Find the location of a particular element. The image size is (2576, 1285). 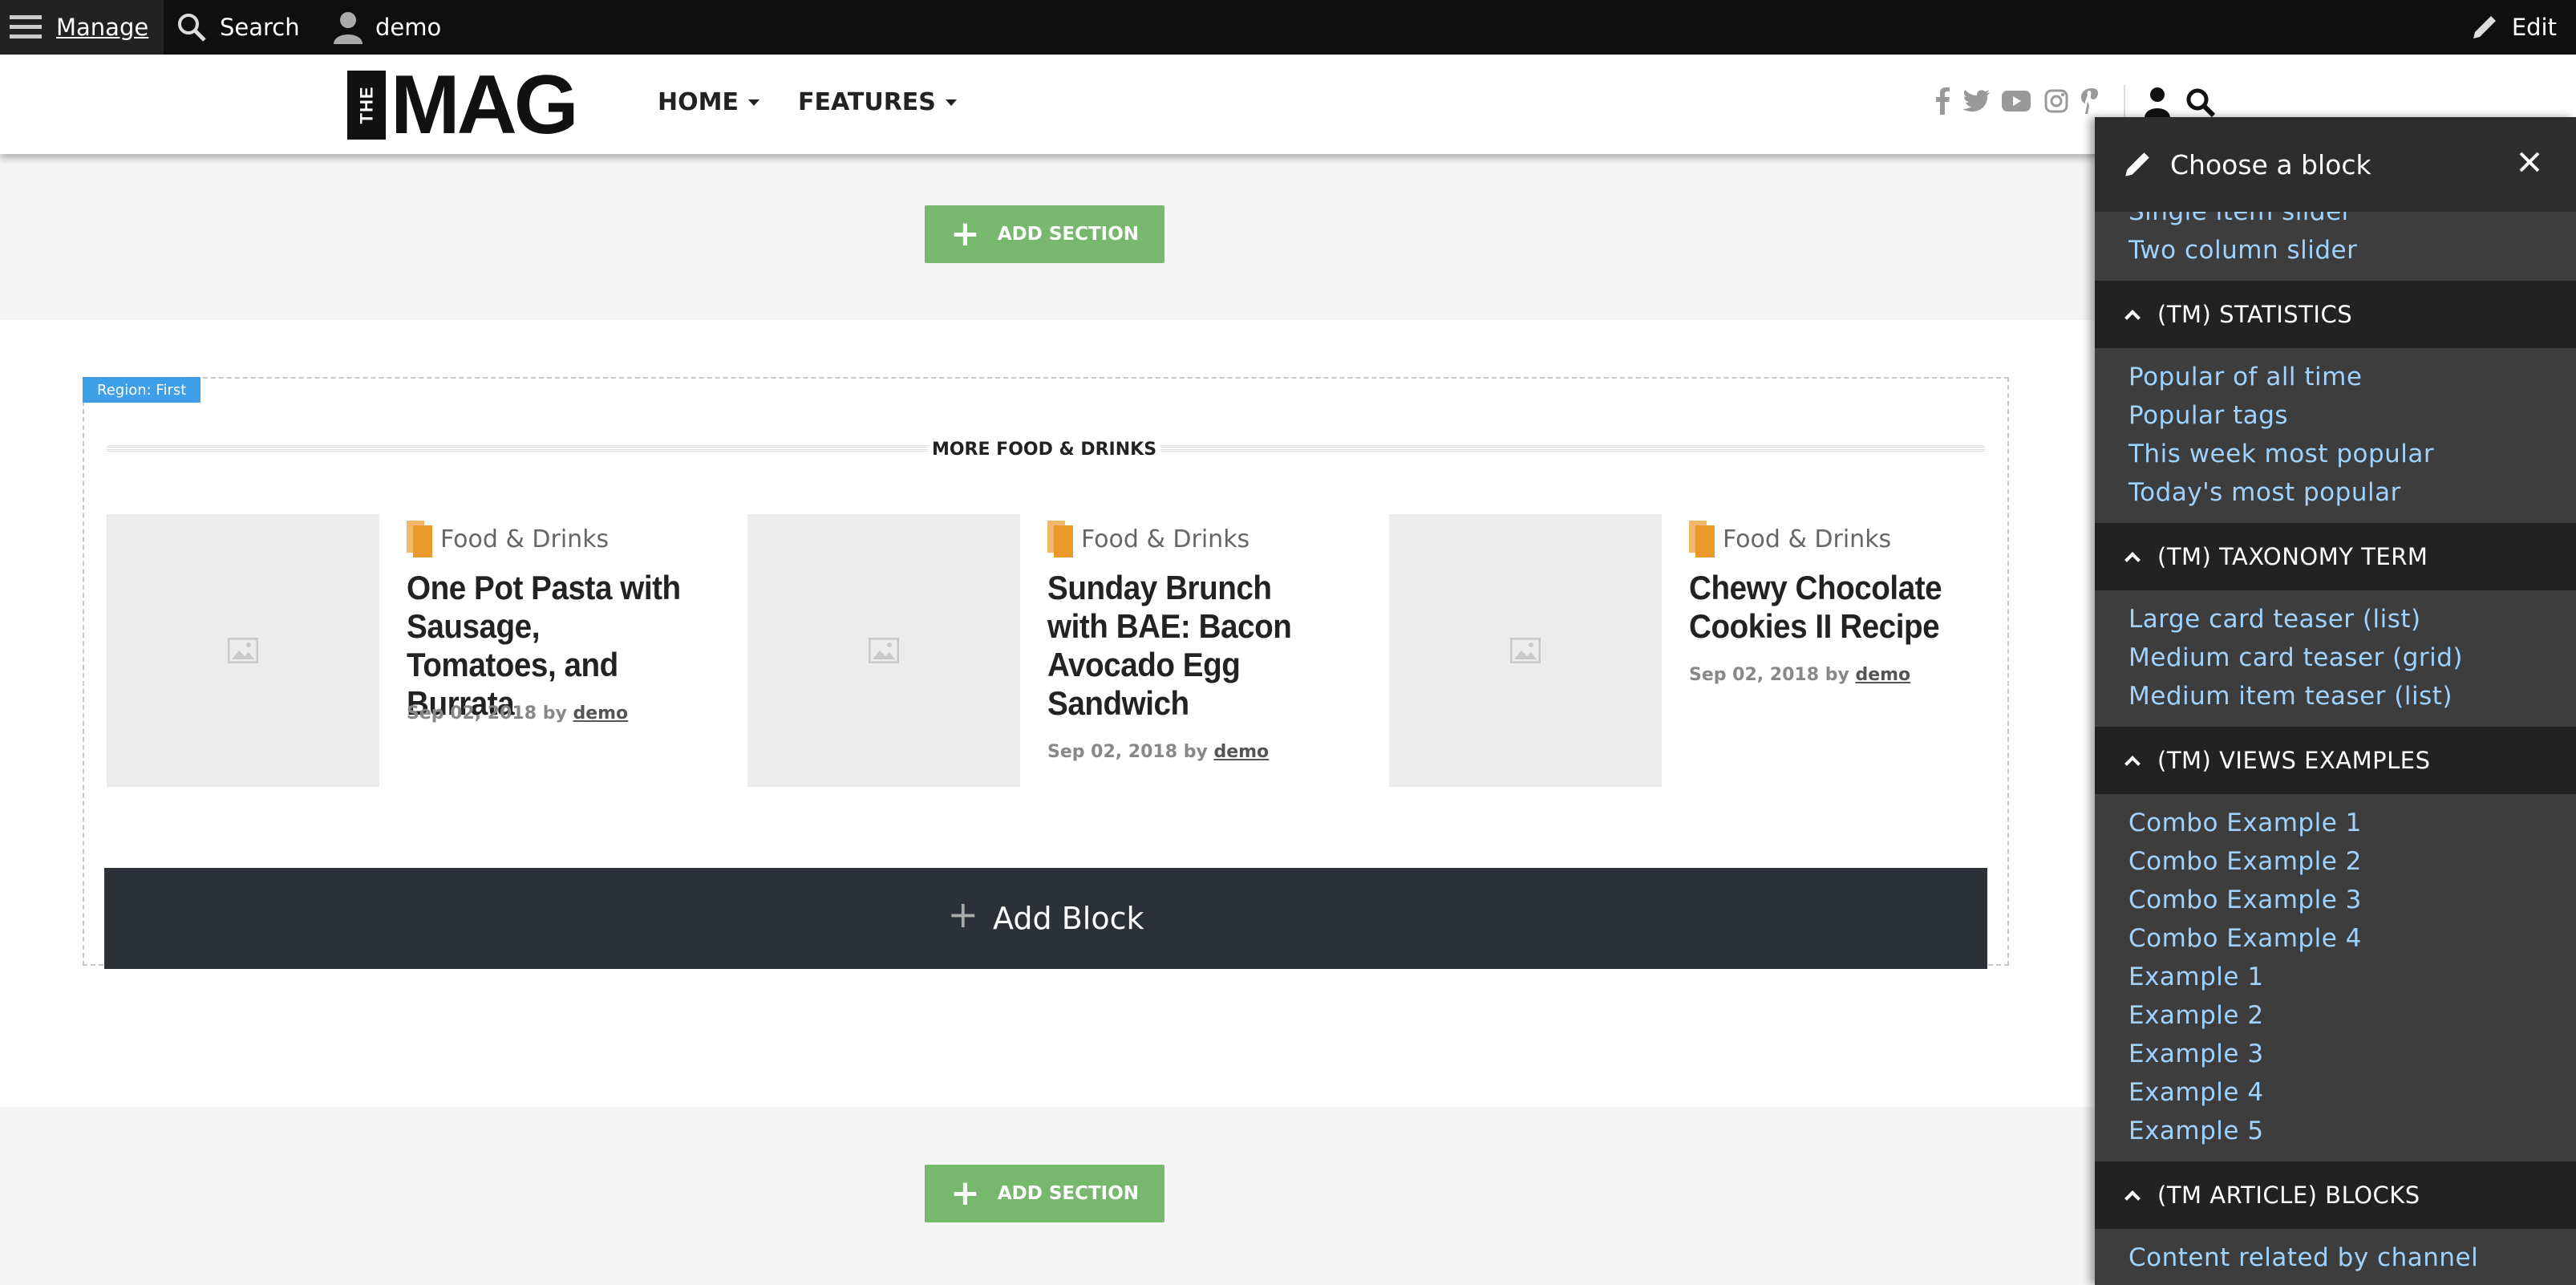

block-link: Combo Example 2 is located at coordinates (2335, 861).